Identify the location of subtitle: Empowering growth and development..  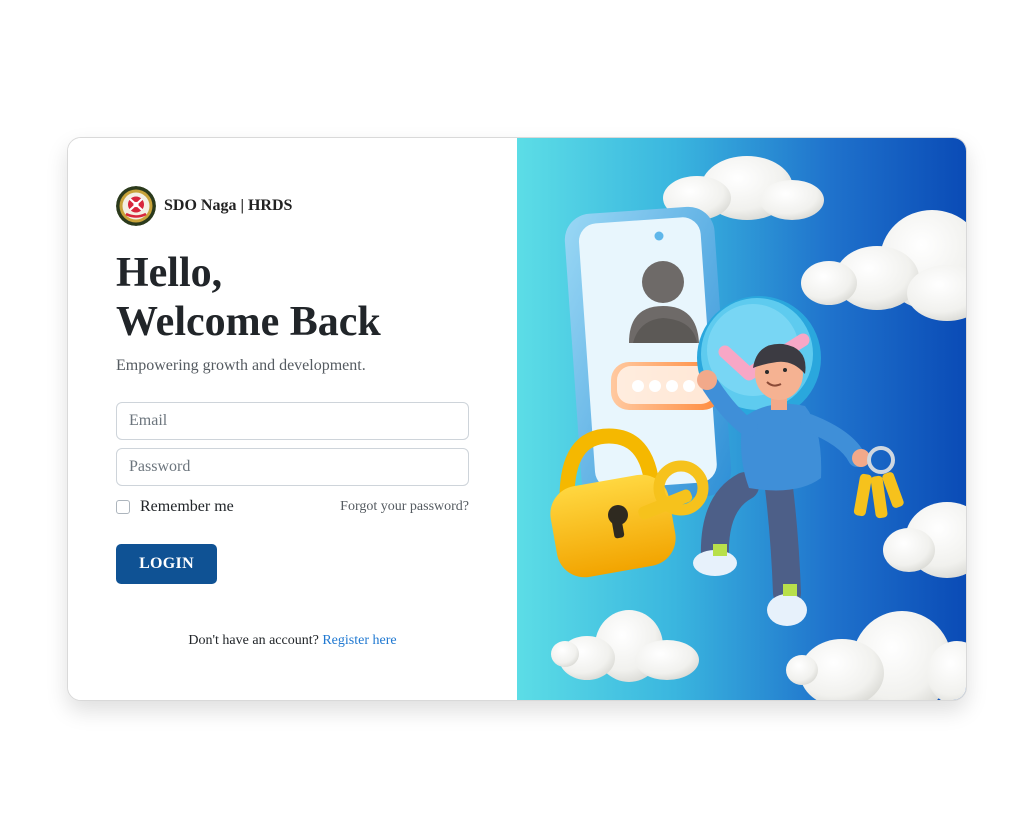
(241, 365).